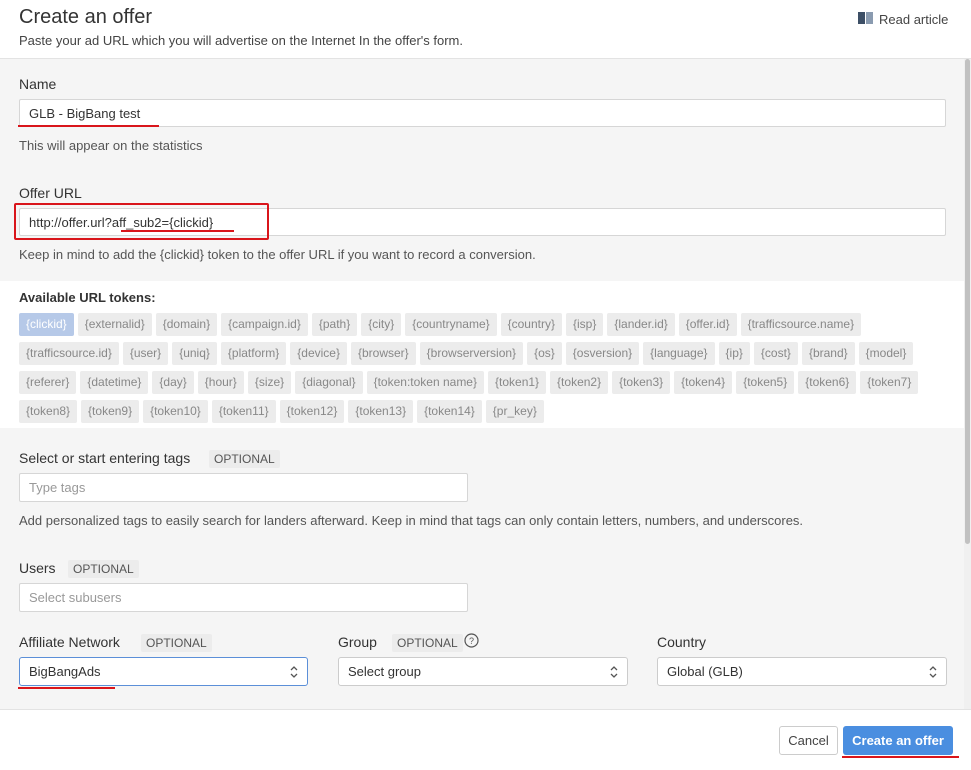  Describe the element at coordinates (357, 642) in the screenshot. I see `group-label: Group` at that location.